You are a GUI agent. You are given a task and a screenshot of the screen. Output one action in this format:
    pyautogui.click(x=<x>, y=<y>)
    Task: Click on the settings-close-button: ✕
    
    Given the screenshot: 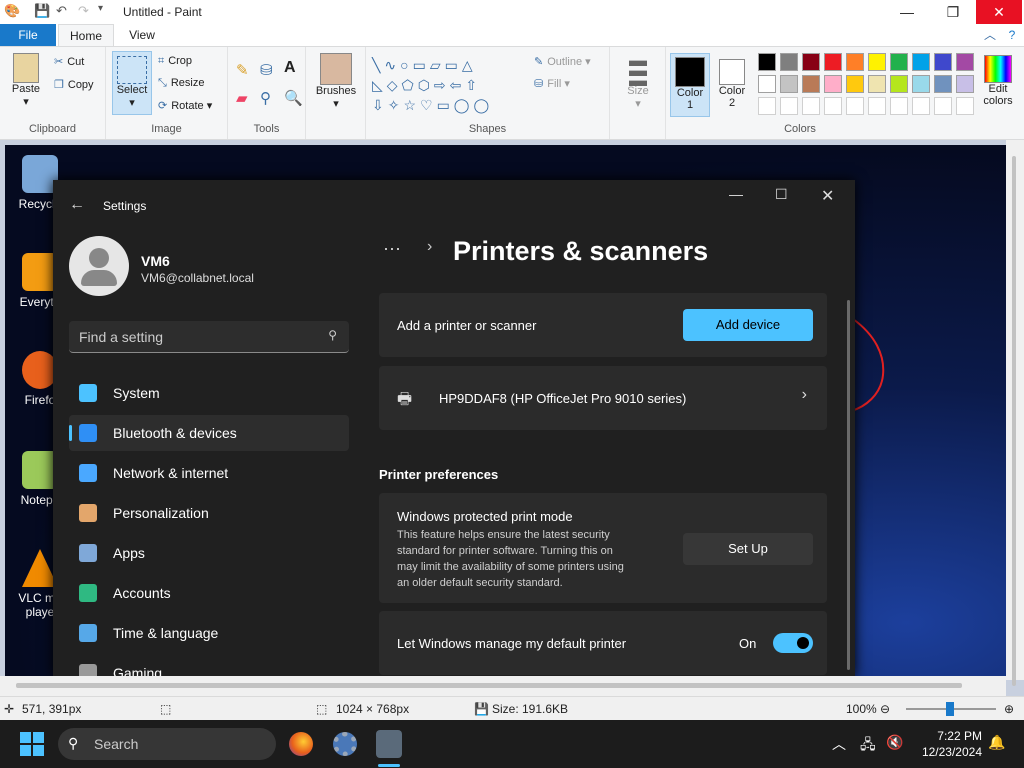 What is the action you would take?
    pyautogui.click(x=827, y=196)
    